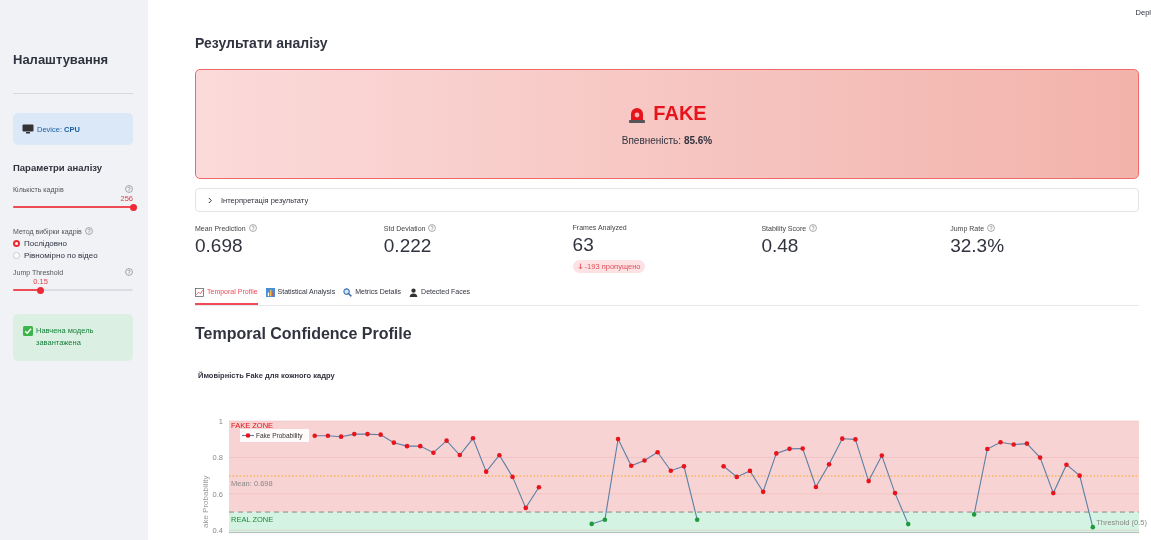 The width and height of the screenshot is (1151, 540). Describe the element at coordinates (61, 59) in the screenshot. I see `sidebar-title: Налаштування` at that location.